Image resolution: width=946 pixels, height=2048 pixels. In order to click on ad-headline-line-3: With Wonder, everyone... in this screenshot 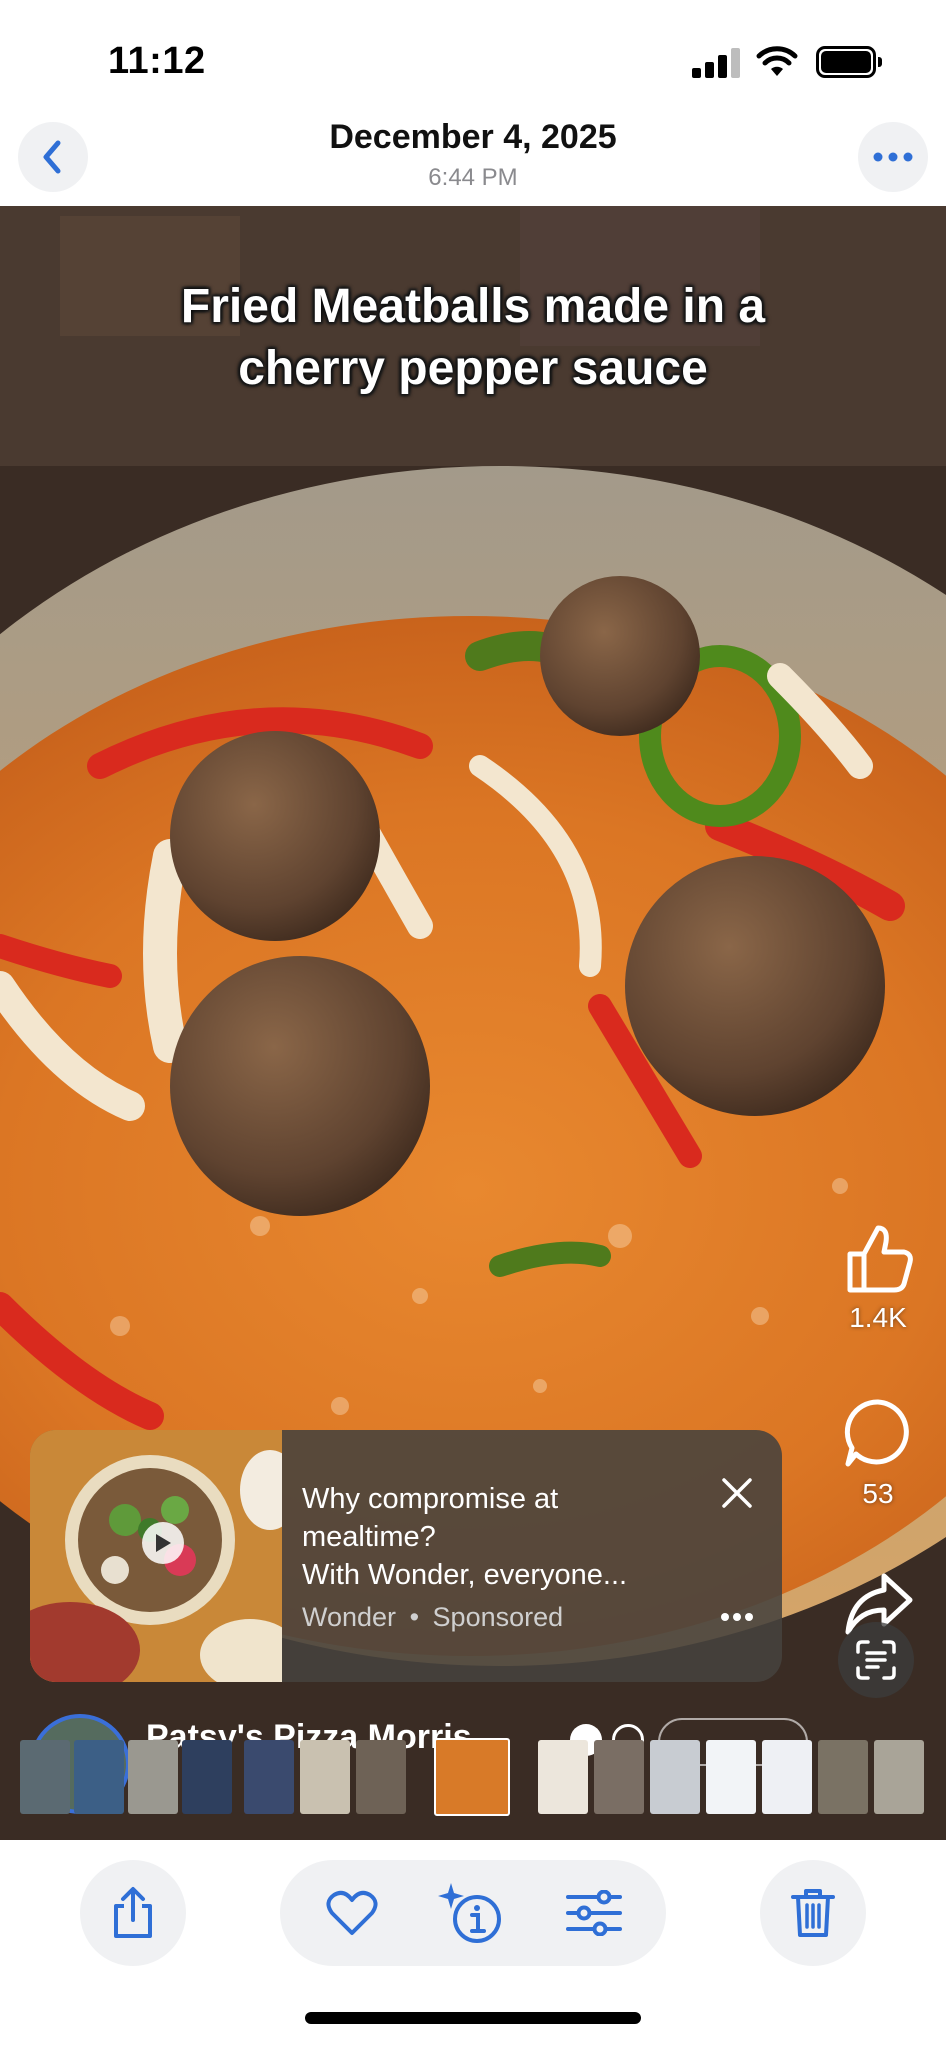, I will do `click(465, 1575)`.